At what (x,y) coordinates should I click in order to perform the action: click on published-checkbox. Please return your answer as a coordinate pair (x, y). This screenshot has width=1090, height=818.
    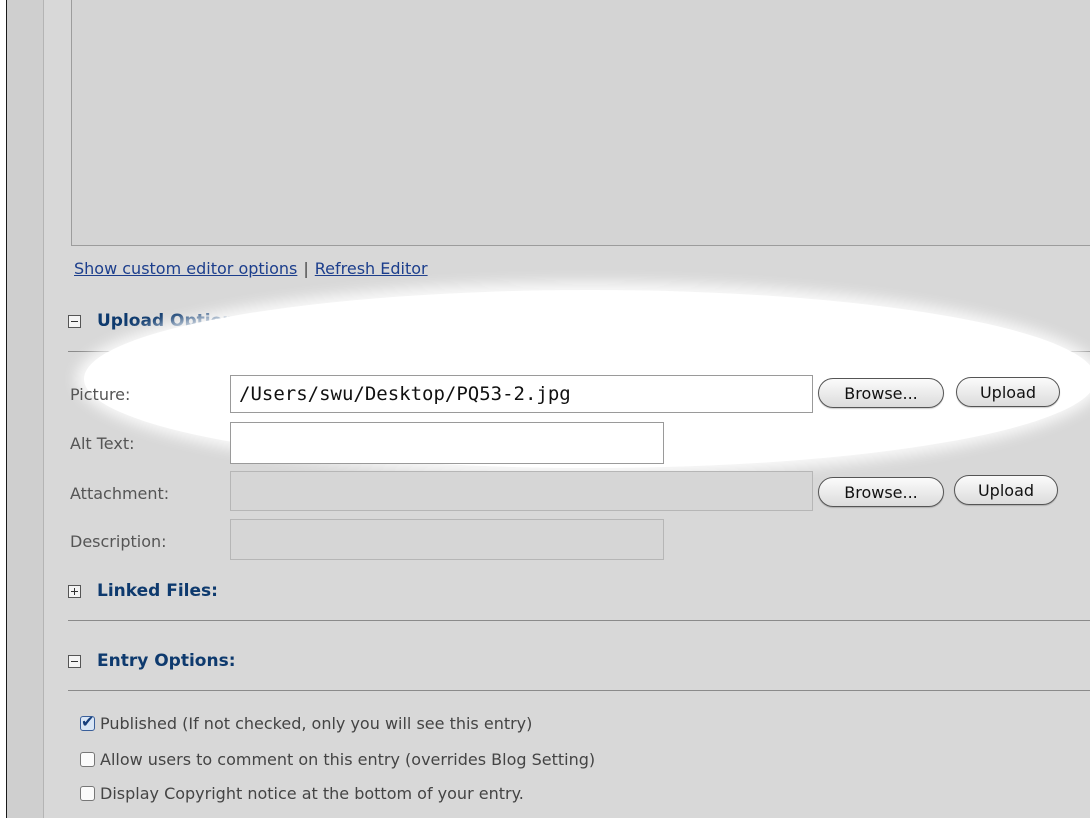
    Looking at the image, I should click on (87, 721).